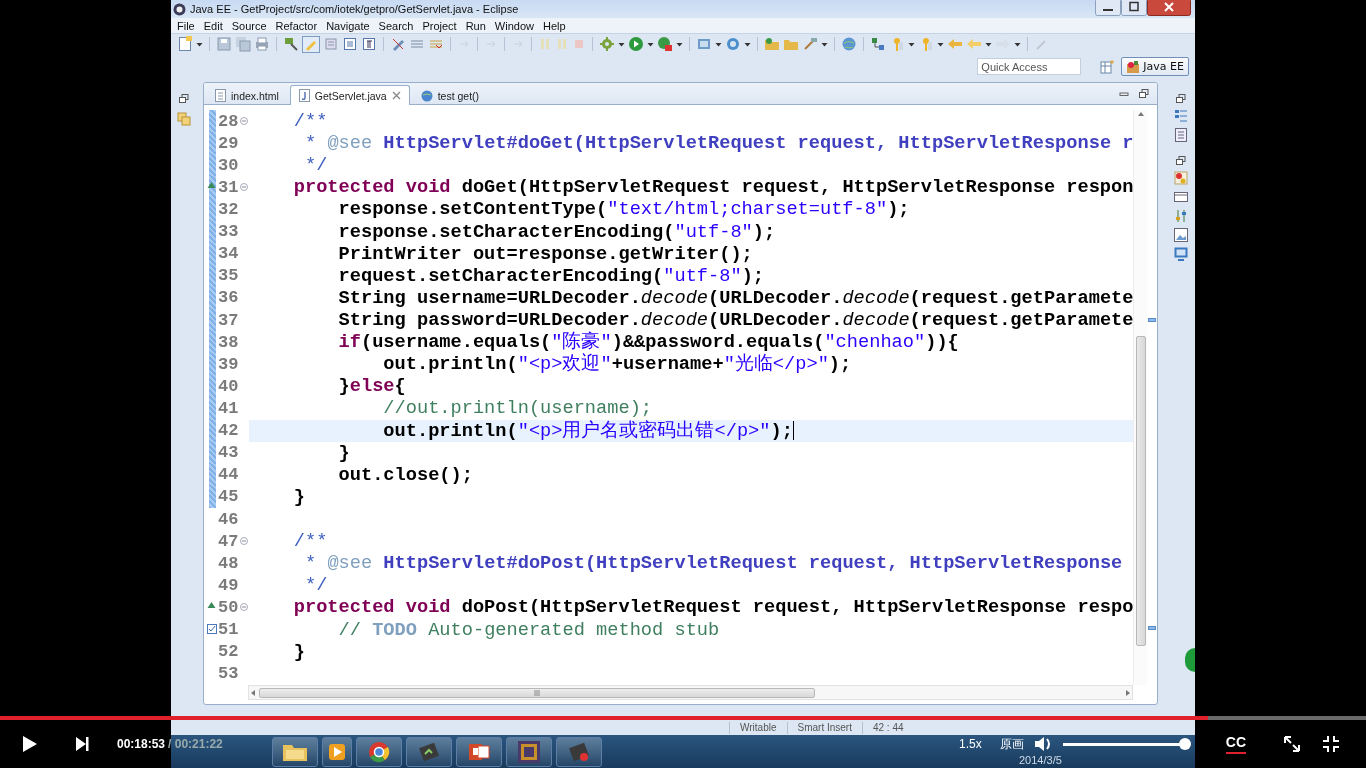 Image resolution: width=1366 pixels, height=768 pixels. What do you see at coordinates (735, 320) in the screenshot?
I see `code-line: String password=URLDecoder.decode(URLDecoder.decode(request.getParamete` at bounding box center [735, 320].